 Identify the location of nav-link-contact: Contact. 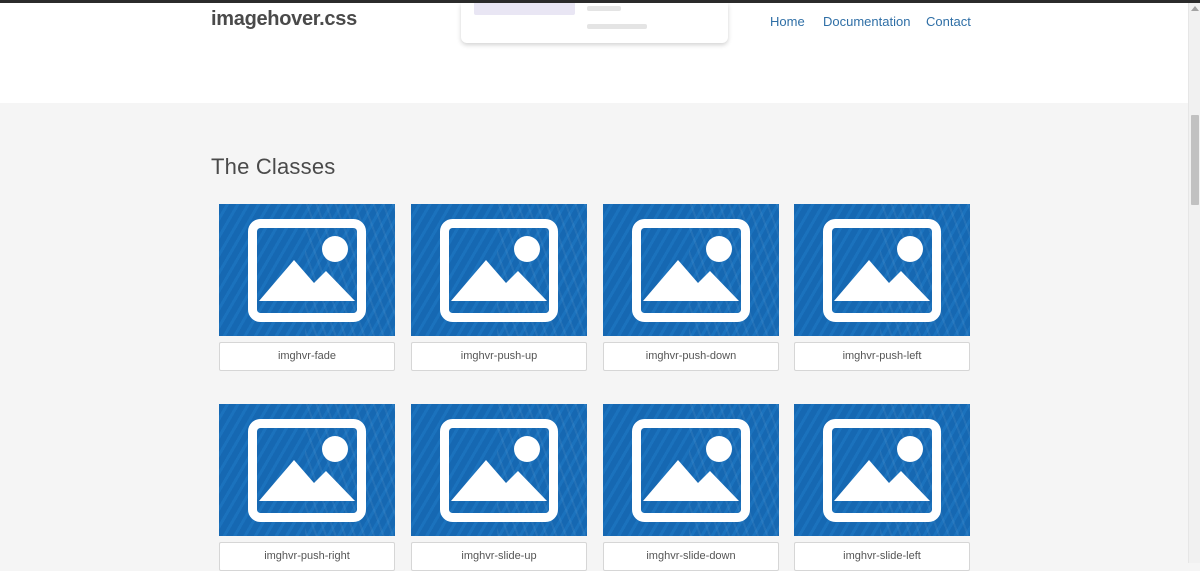
(948, 21).